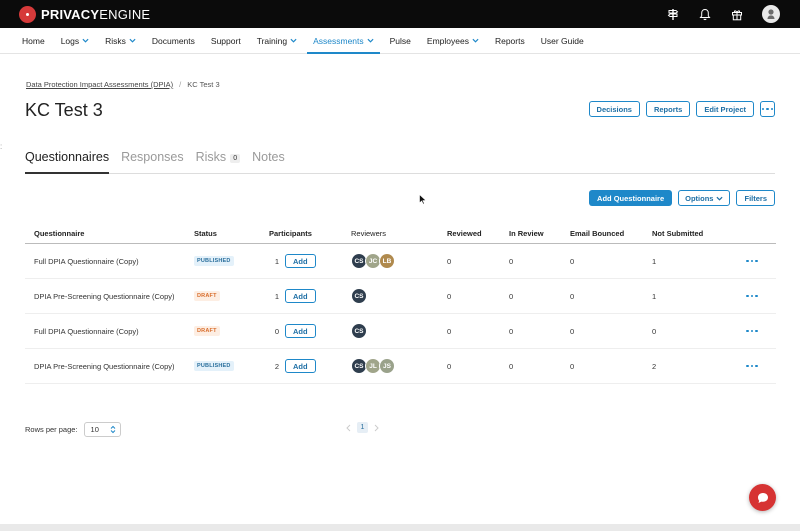  What do you see at coordinates (276, 331) in the screenshot?
I see `participant-count: 0` at bounding box center [276, 331].